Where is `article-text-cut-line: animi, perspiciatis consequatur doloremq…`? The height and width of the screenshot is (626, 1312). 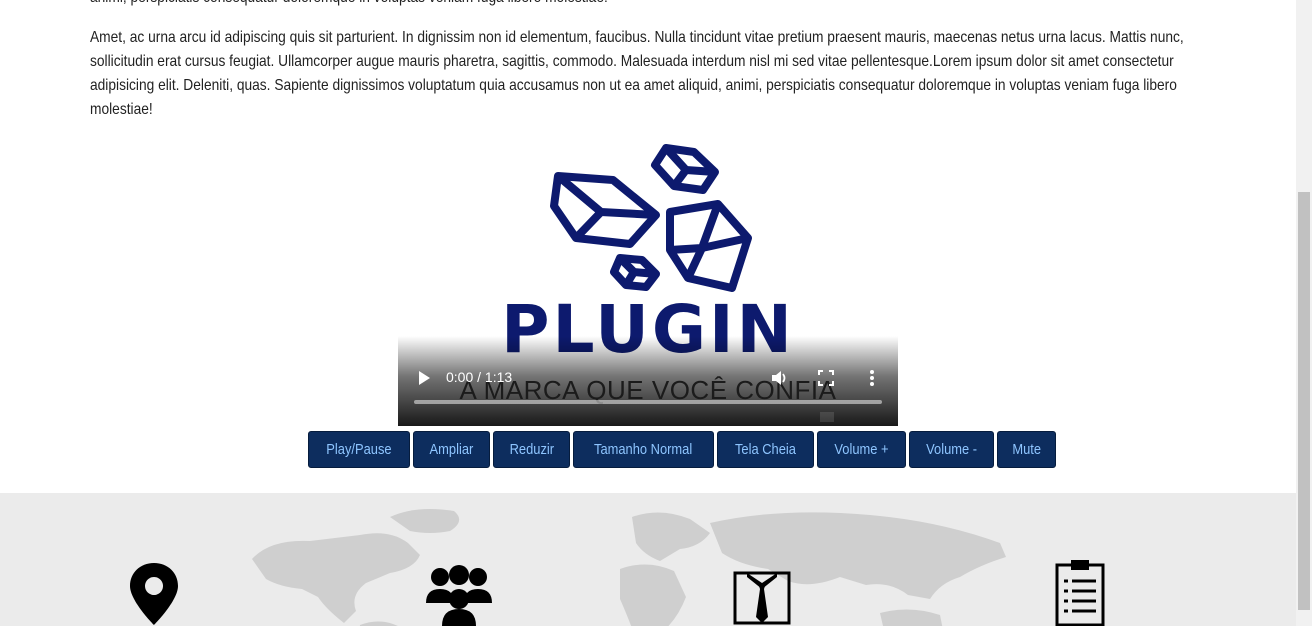
article-text-cut-line: animi, perspiciatis consequatur doloremq… is located at coordinates (571, 5).